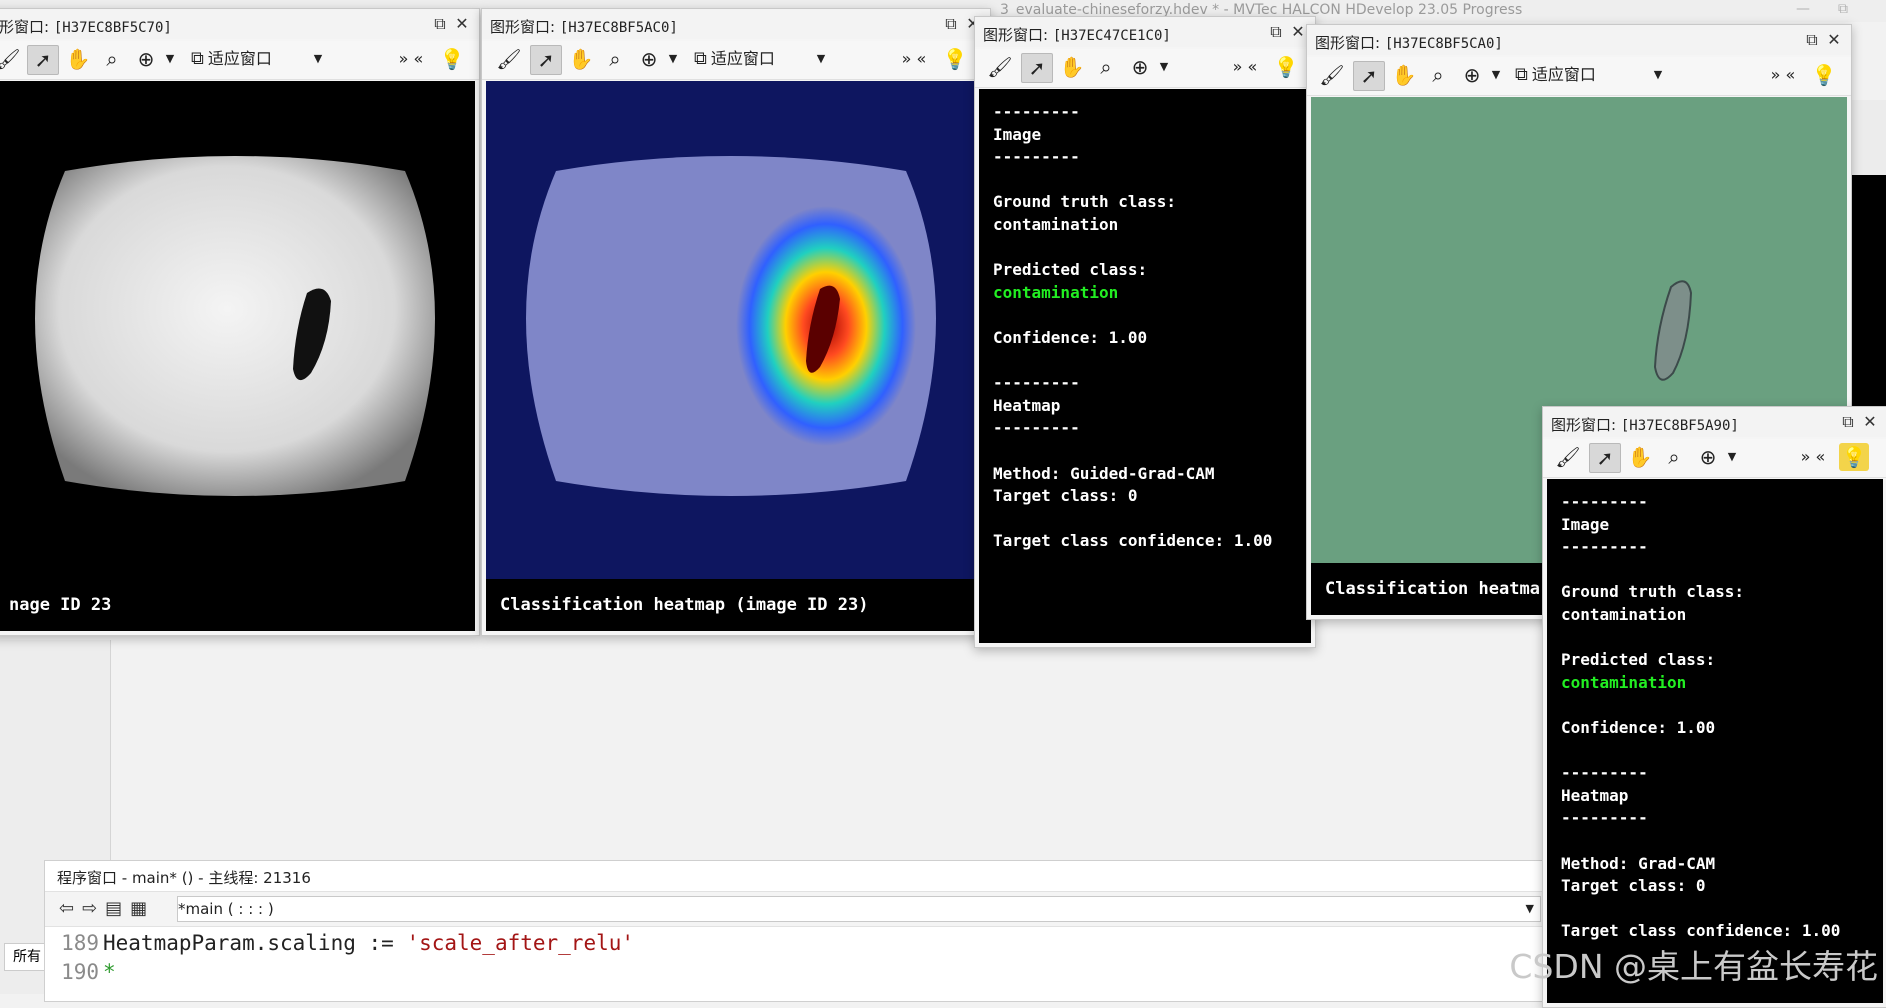  I want to click on window-title: 图形窗口: [H37EC47CE1C0], so click(1077, 35).